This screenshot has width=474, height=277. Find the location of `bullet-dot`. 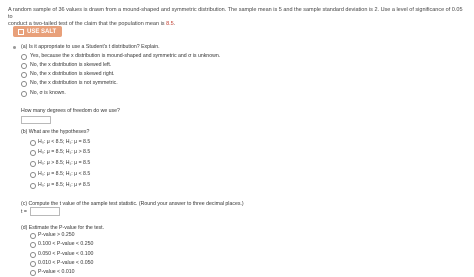

bullet-dot is located at coordinates (14, 47).